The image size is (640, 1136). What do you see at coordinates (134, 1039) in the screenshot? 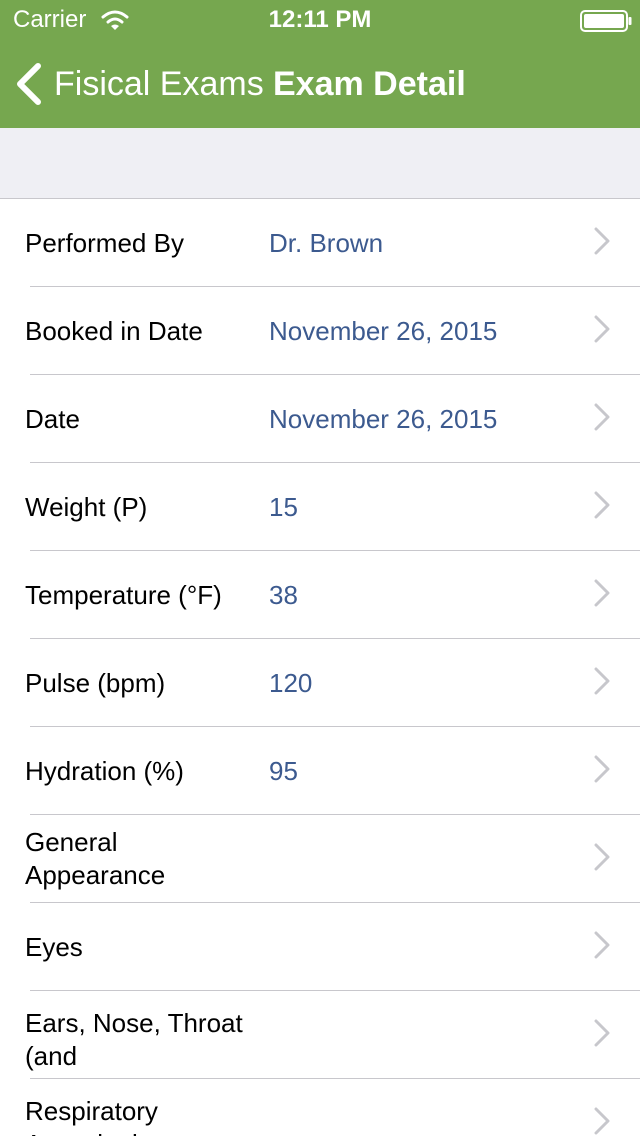
I see `row-label: Ears, Nose, Throat (and` at bounding box center [134, 1039].